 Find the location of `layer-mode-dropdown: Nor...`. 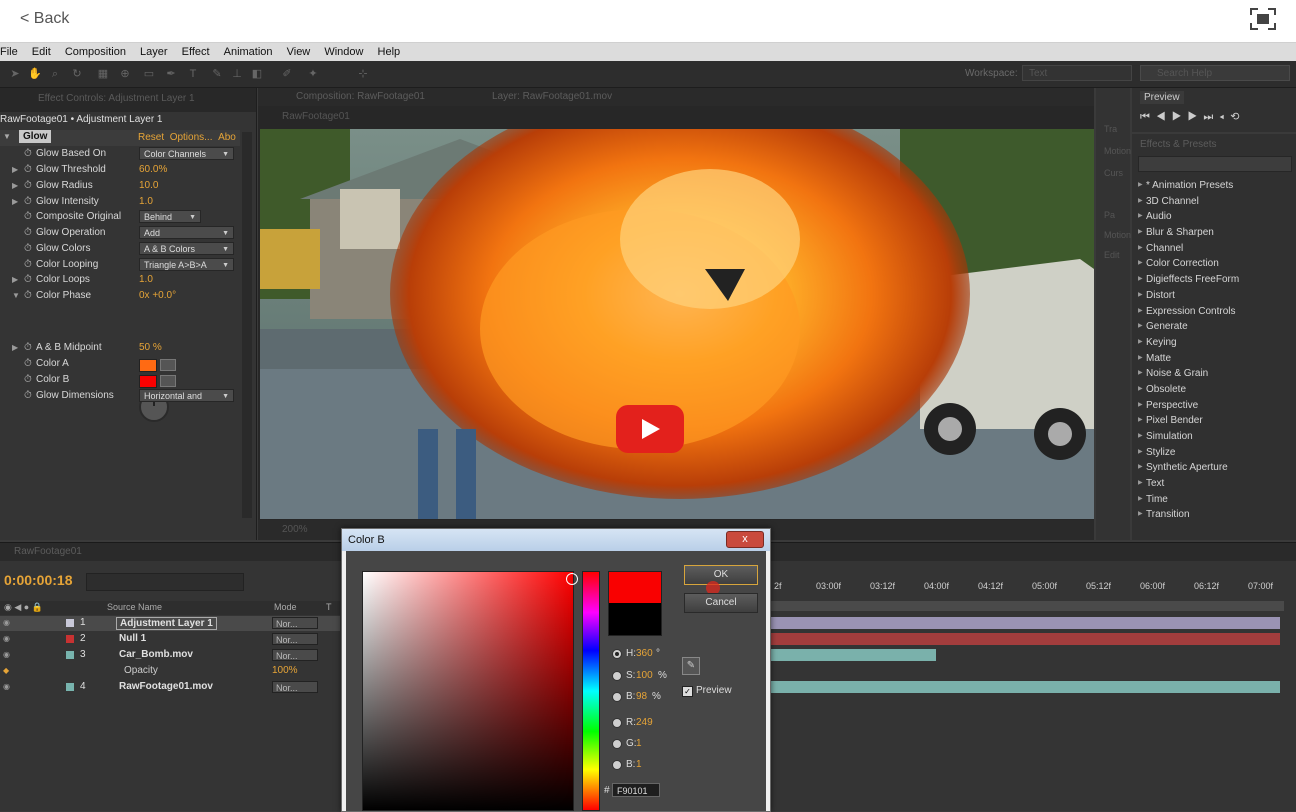

layer-mode-dropdown: Nor... is located at coordinates (295, 623).